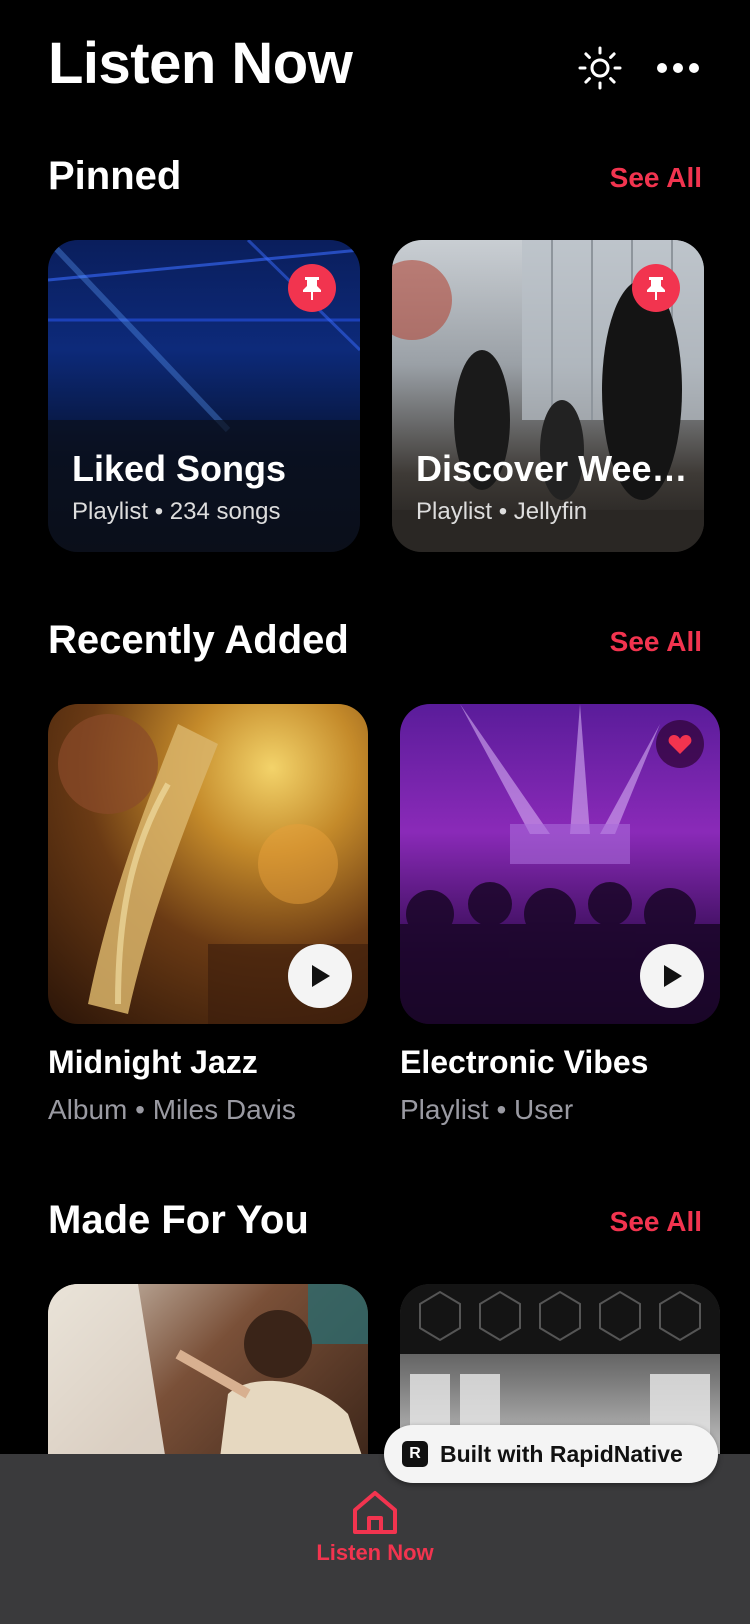 This screenshot has width=750, height=1624. What do you see at coordinates (548, 396) in the screenshot?
I see `pinned-card-discover-weekly: Discover Weekly Playlist • Jellyfin` at bounding box center [548, 396].